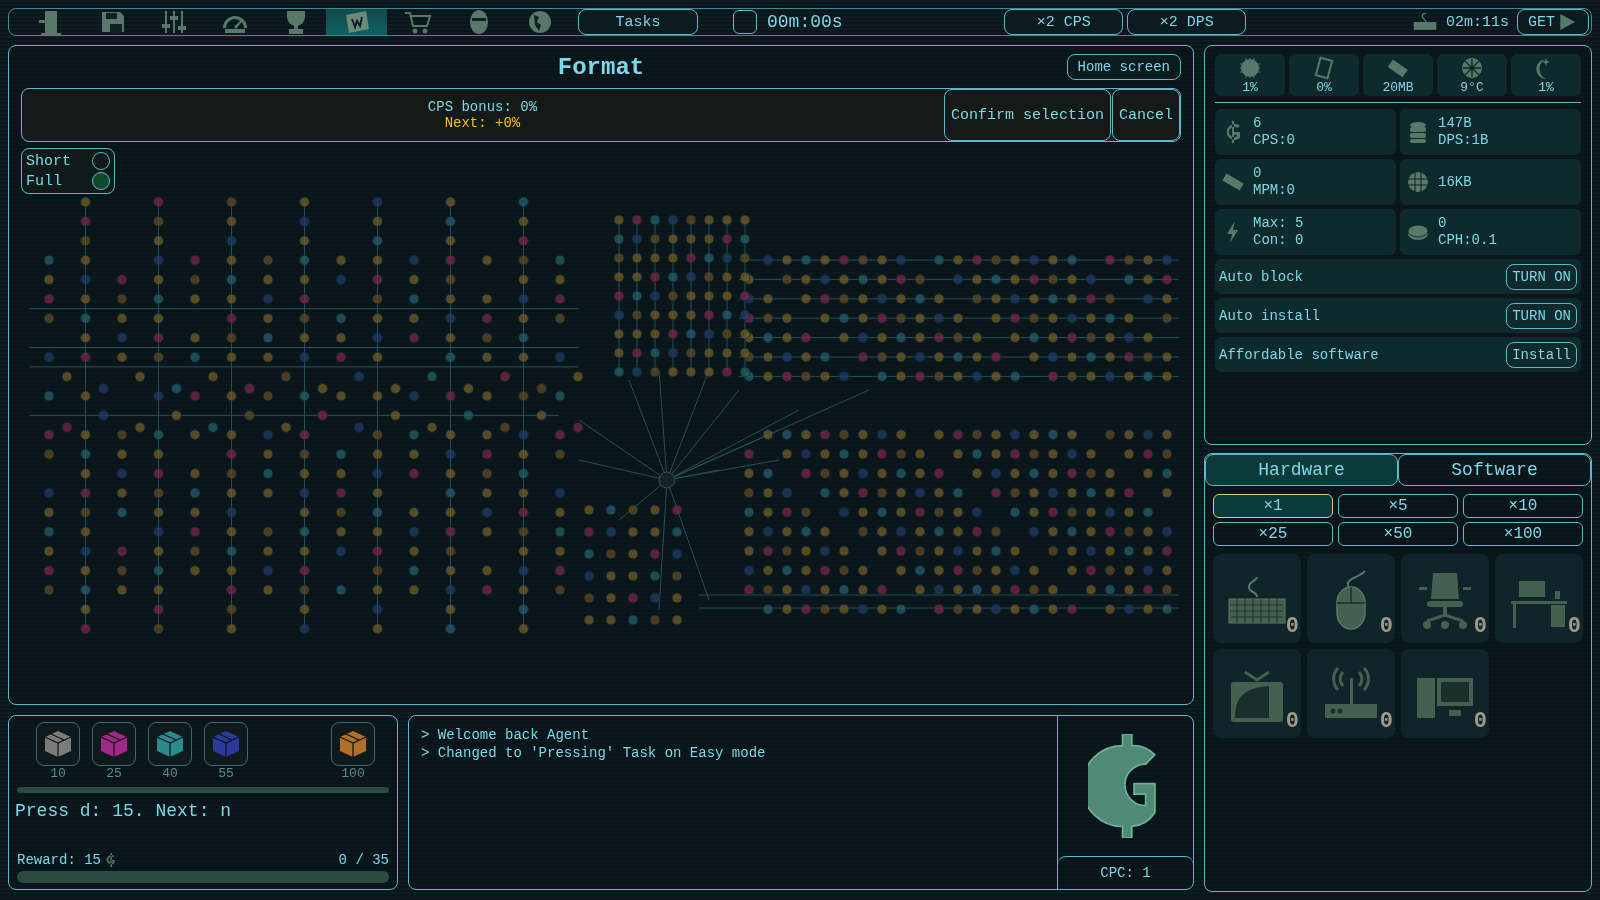 Image resolution: width=1600 pixels, height=900 pixels. What do you see at coordinates (170, 773) in the screenshot?
I see `crate-label: 40` at bounding box center [170, 773].